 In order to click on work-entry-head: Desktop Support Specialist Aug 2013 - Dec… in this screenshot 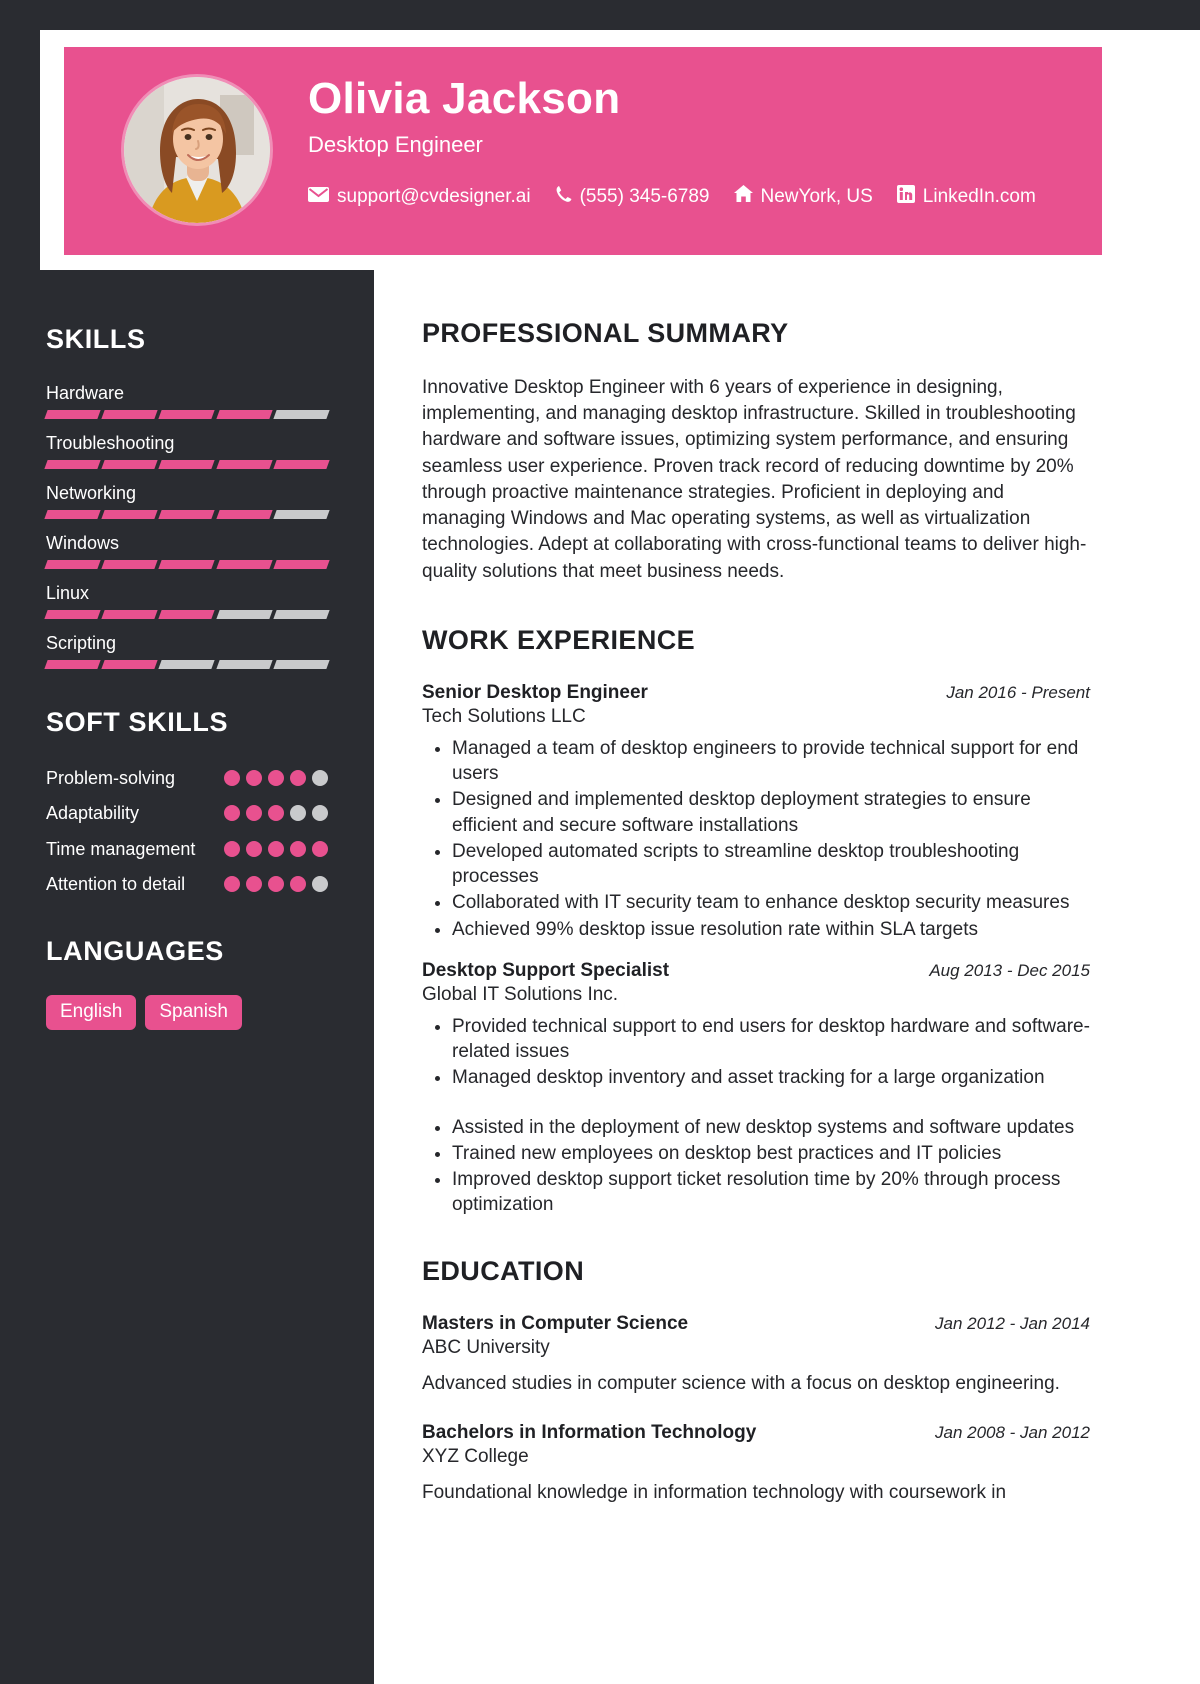, I will do `click(756, 971)`.